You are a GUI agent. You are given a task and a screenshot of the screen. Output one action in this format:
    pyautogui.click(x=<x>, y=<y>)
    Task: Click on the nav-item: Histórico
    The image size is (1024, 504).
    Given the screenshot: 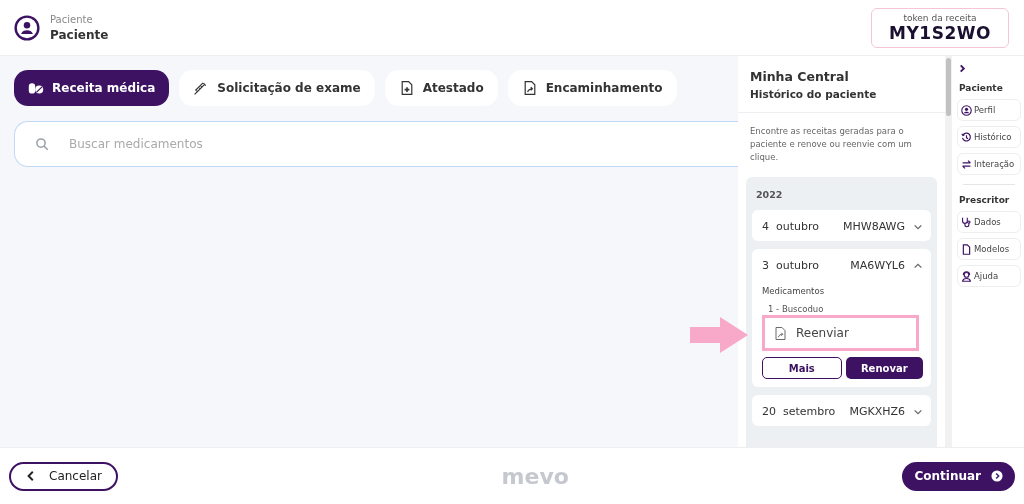 What is the action you would take?
    pyautogui.click(x=989, y=137)
    